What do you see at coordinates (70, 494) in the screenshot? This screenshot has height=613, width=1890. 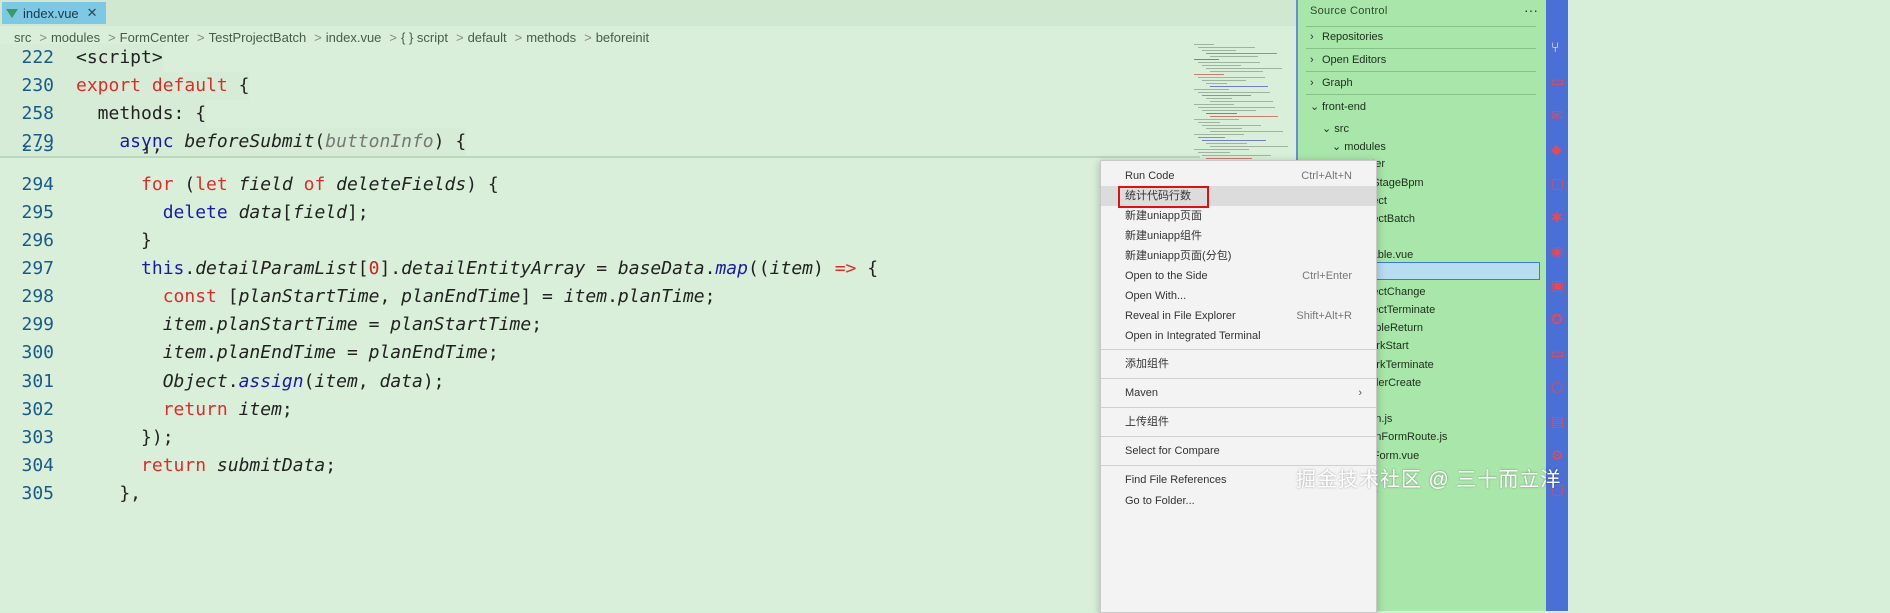 I see `code-line: 305 },` at bounding box center [70, 494].